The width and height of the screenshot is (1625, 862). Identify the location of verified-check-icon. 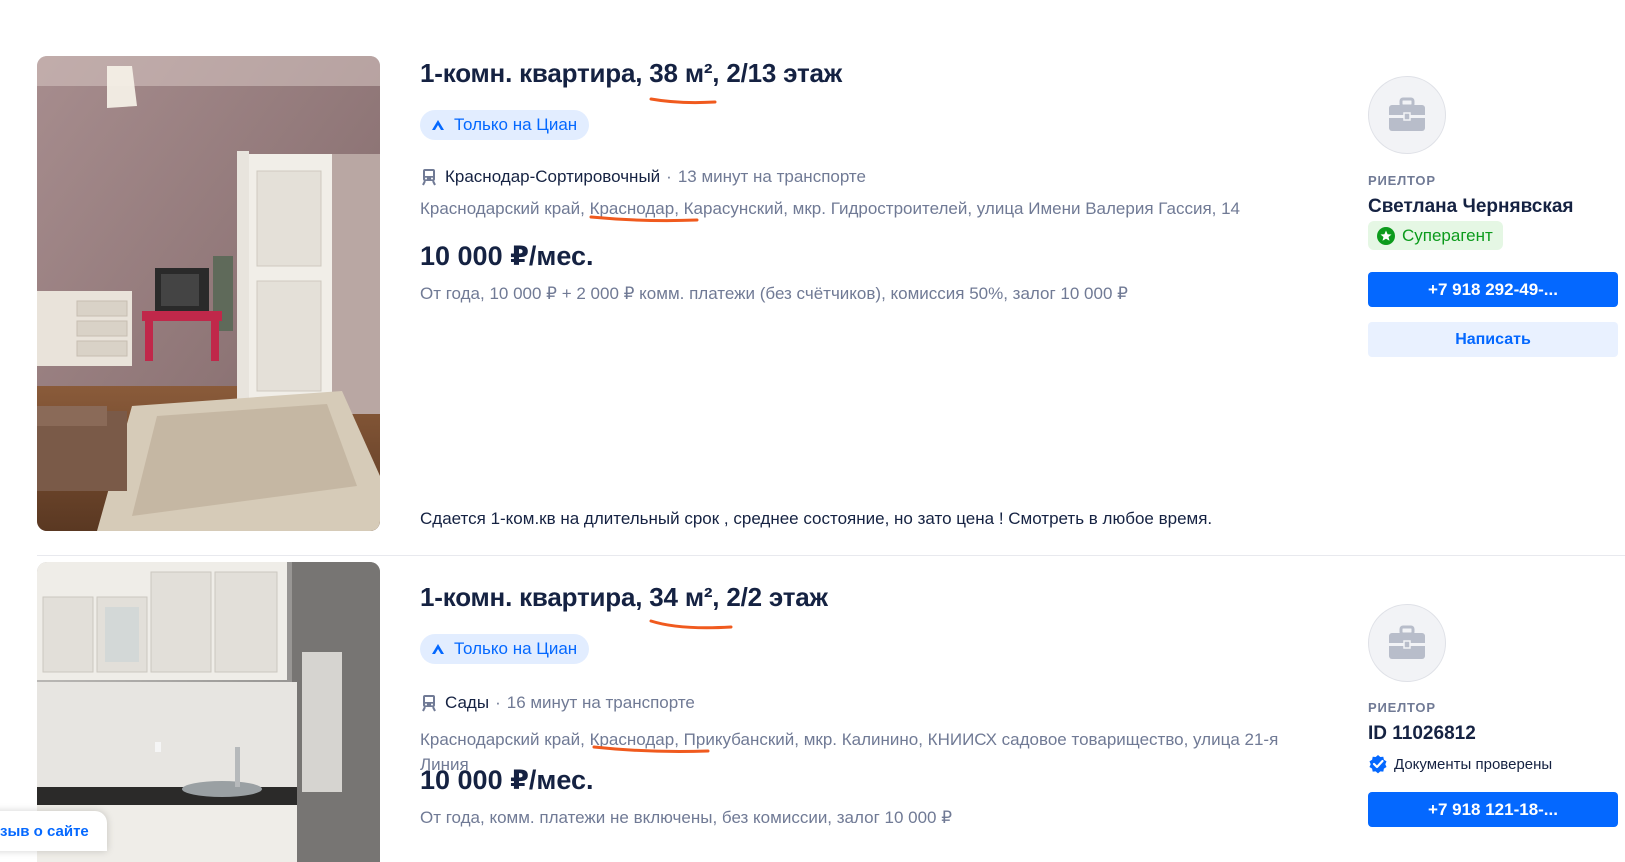
(1378, 764).